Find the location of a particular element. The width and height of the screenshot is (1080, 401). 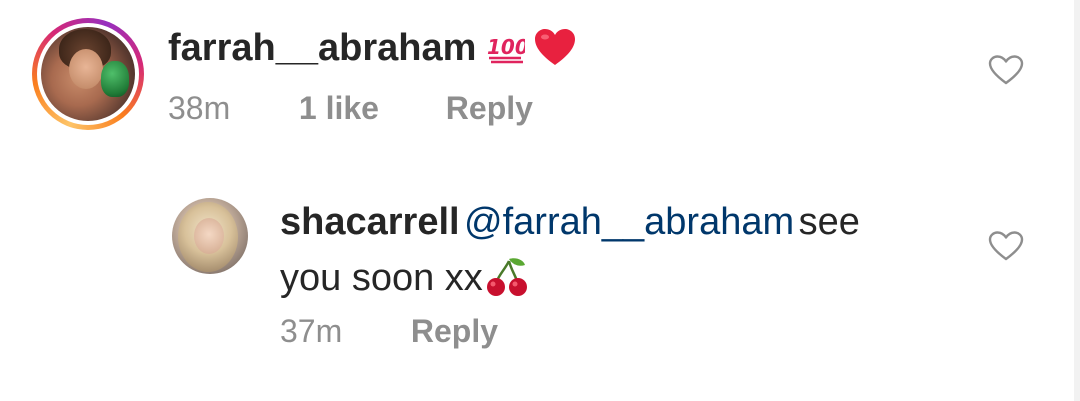

reply-meta: 37m Reply is located at coordinates (389, 331).